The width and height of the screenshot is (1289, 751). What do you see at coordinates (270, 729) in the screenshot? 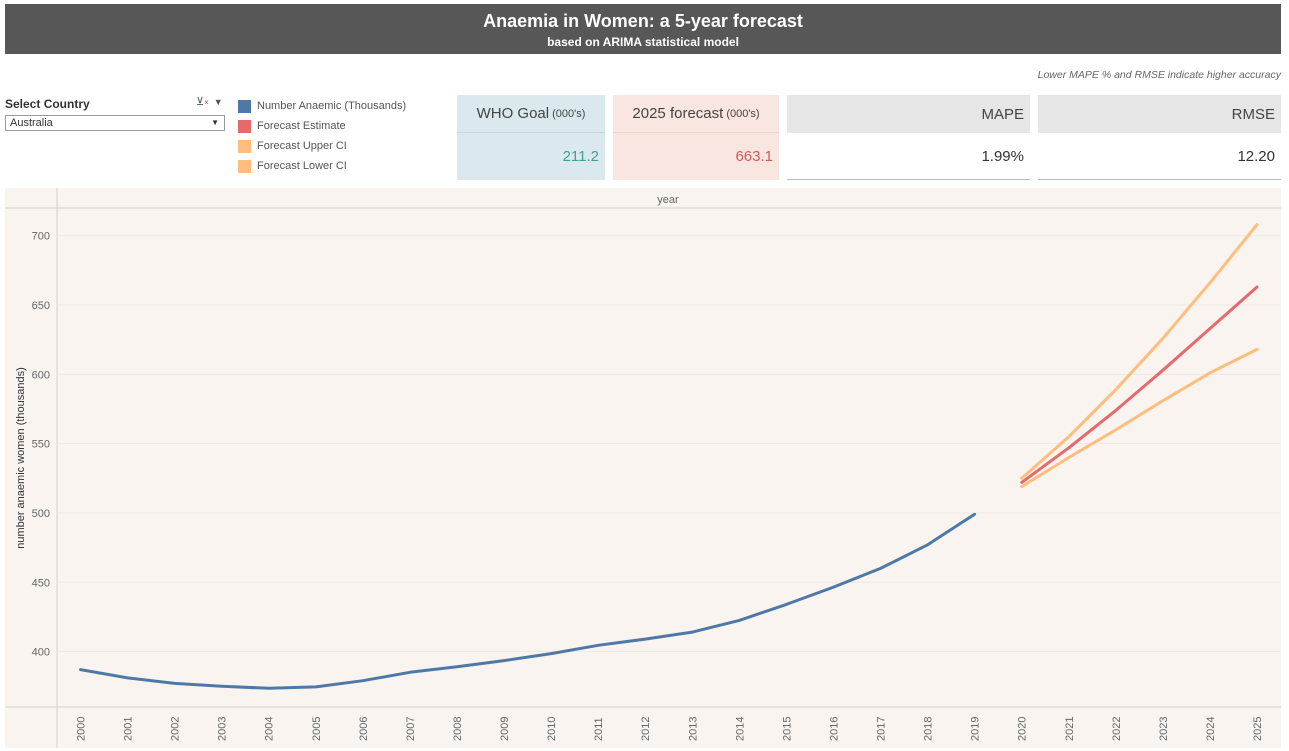
I see `x-tick-label: 2004` at bounding box center [270, 729].